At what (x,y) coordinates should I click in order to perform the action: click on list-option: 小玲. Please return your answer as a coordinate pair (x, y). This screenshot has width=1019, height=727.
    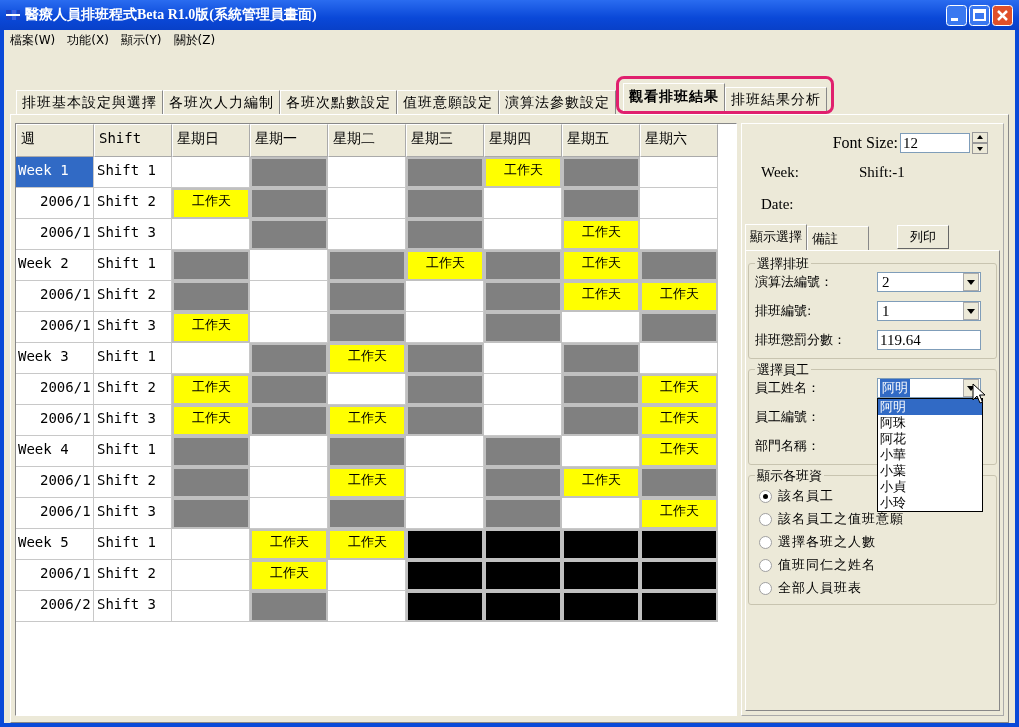
    Looking at the image, I should click on (930, 503).